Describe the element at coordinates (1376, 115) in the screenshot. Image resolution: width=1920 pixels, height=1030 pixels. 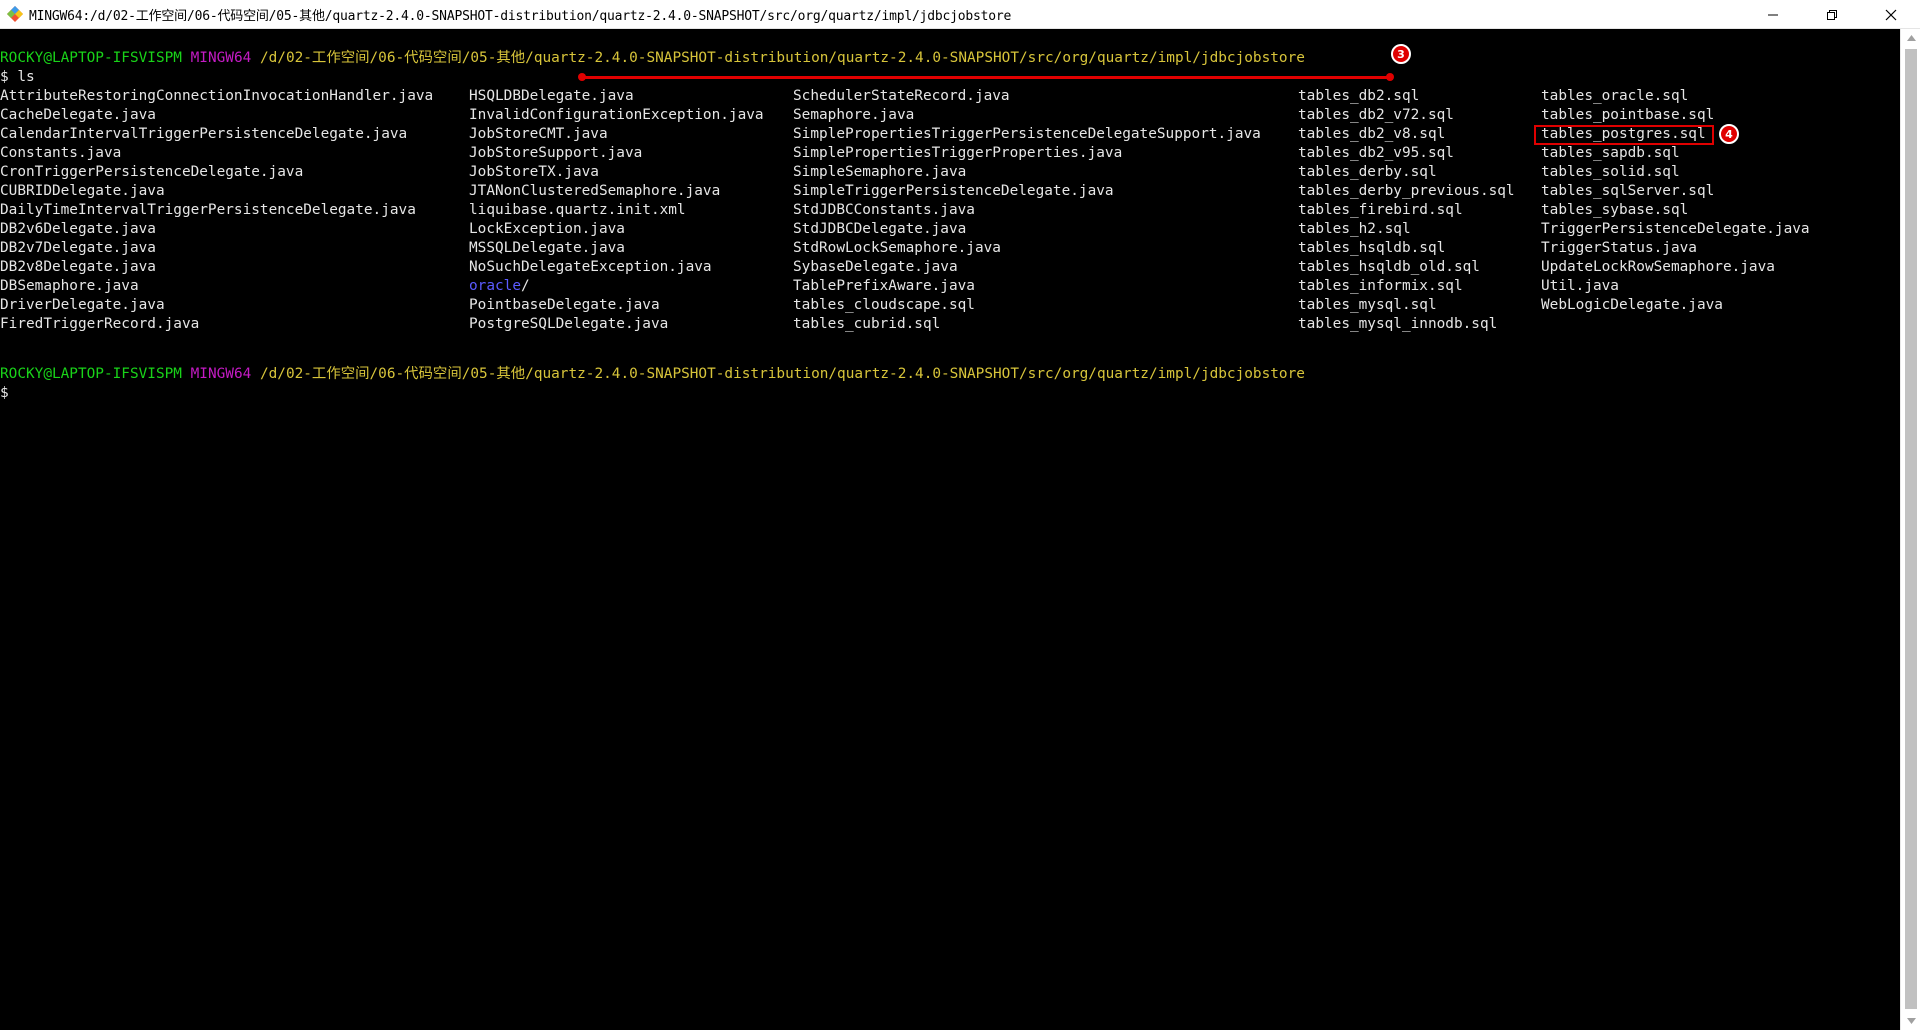
I see `ls-file-entry: tables_db2_v72.sql` at that location.